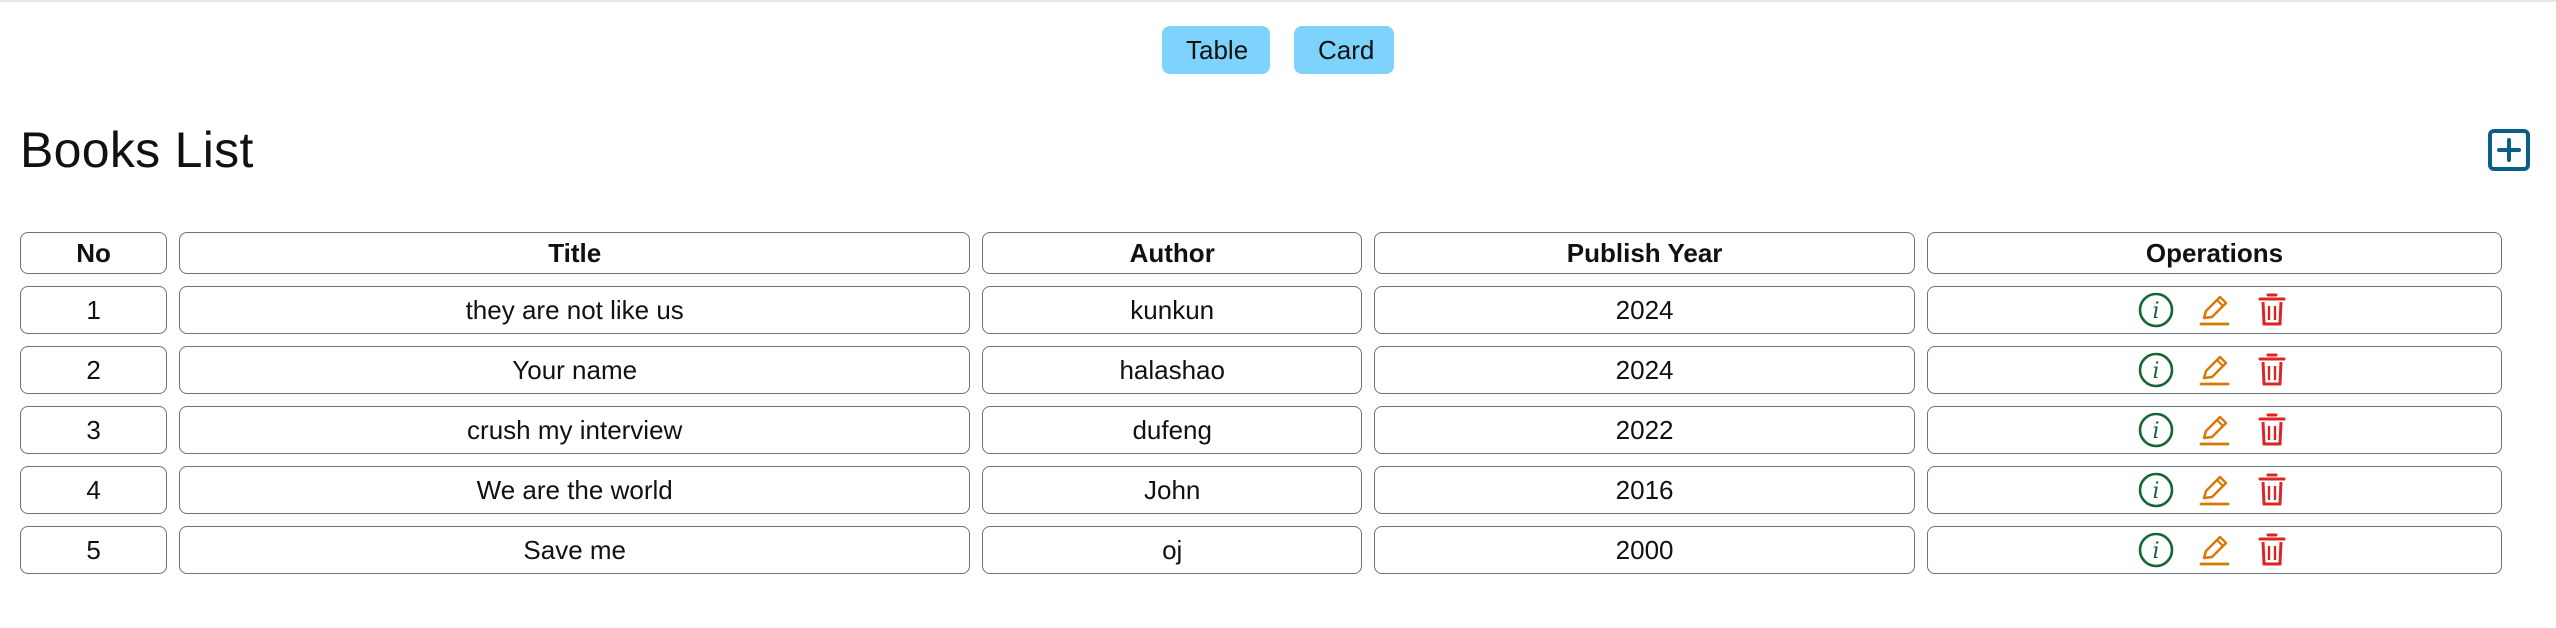 Image resolution: width=2556 pixels, height=628 pixels. I want to click on column-header-no: No, so click(94, 253).